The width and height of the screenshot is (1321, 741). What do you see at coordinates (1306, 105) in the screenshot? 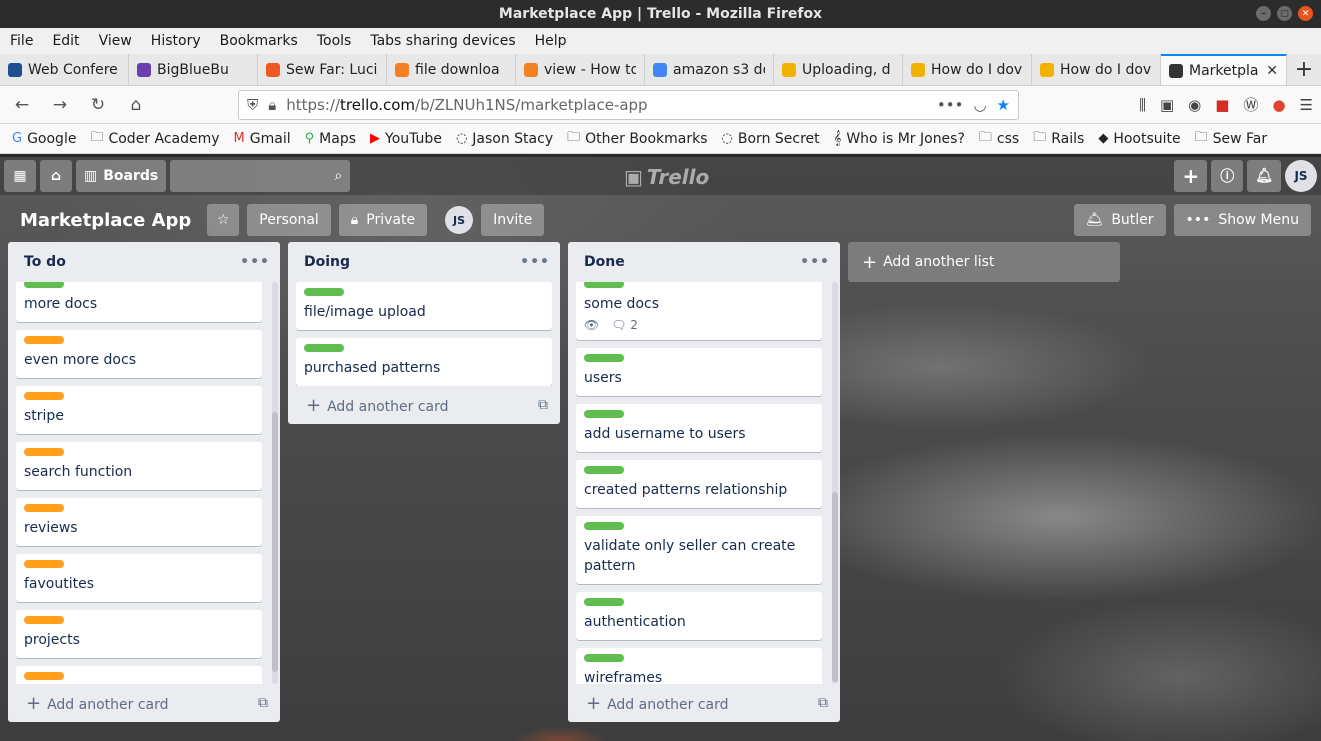
I see `hamburger-menu-icon: ☰` at bounding box center [1306, 105].